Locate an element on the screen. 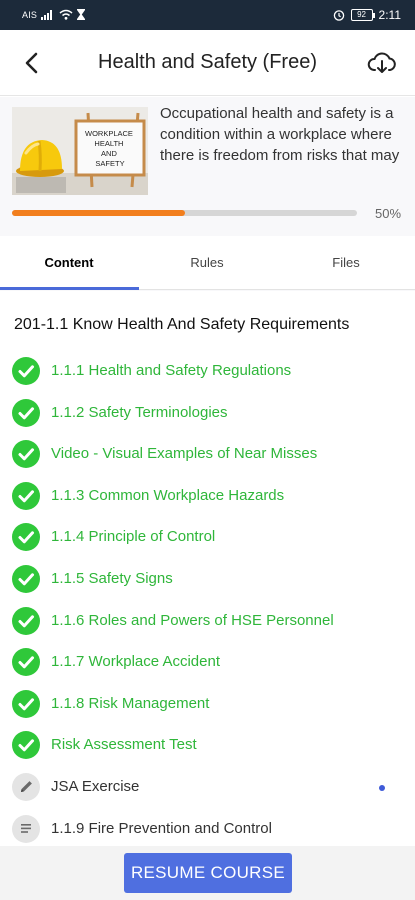 The image size is (415, 900). bottom-bar: RESUME COURSE is located at coordinates (207, 873).